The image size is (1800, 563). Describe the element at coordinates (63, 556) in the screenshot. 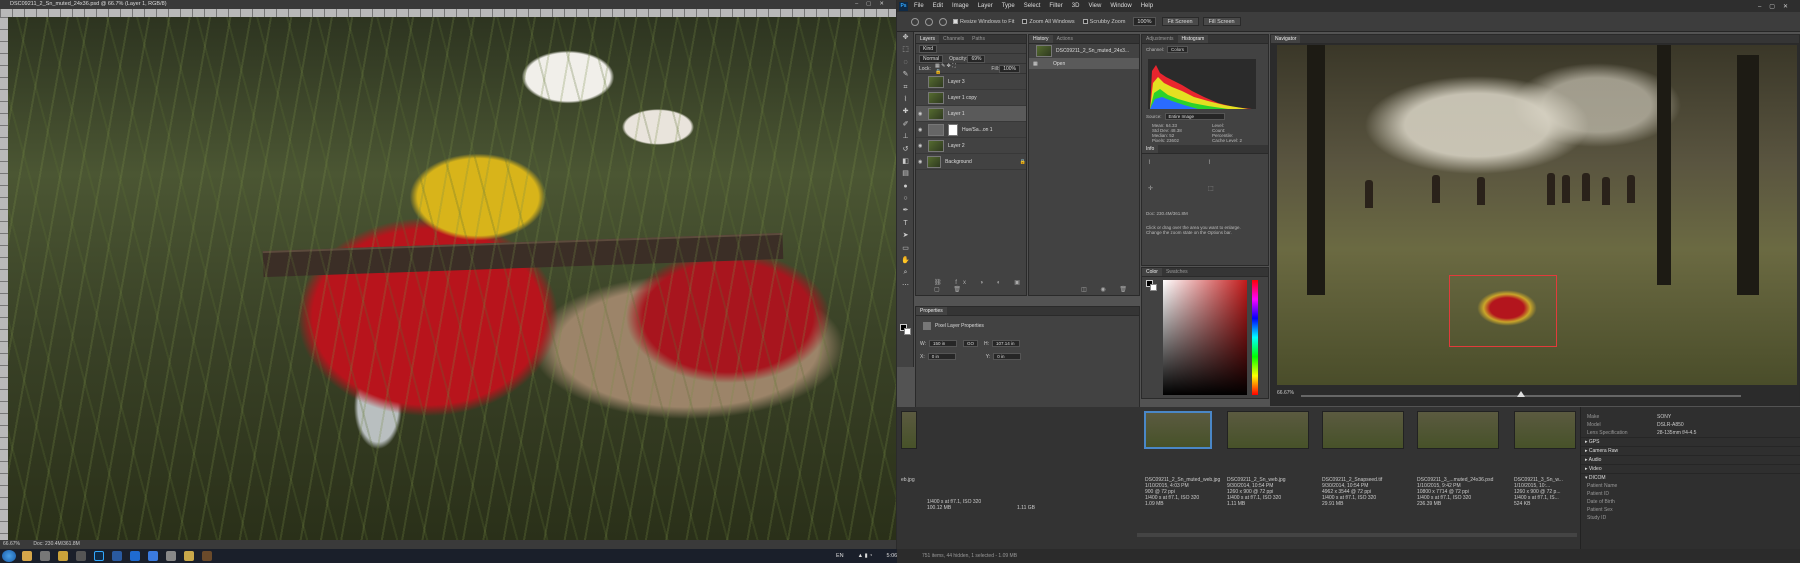

I see `folder-icon` at that location.